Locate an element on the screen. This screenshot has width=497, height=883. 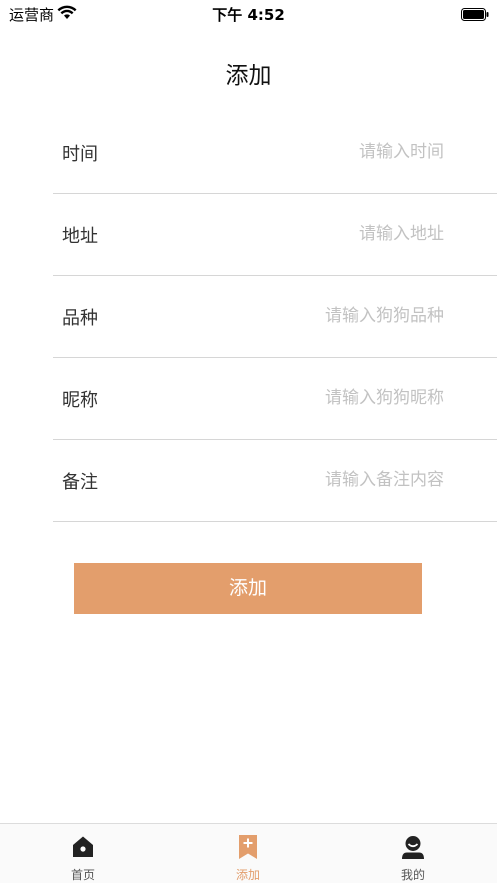
battery-icon is located at coordinates (475, 15).